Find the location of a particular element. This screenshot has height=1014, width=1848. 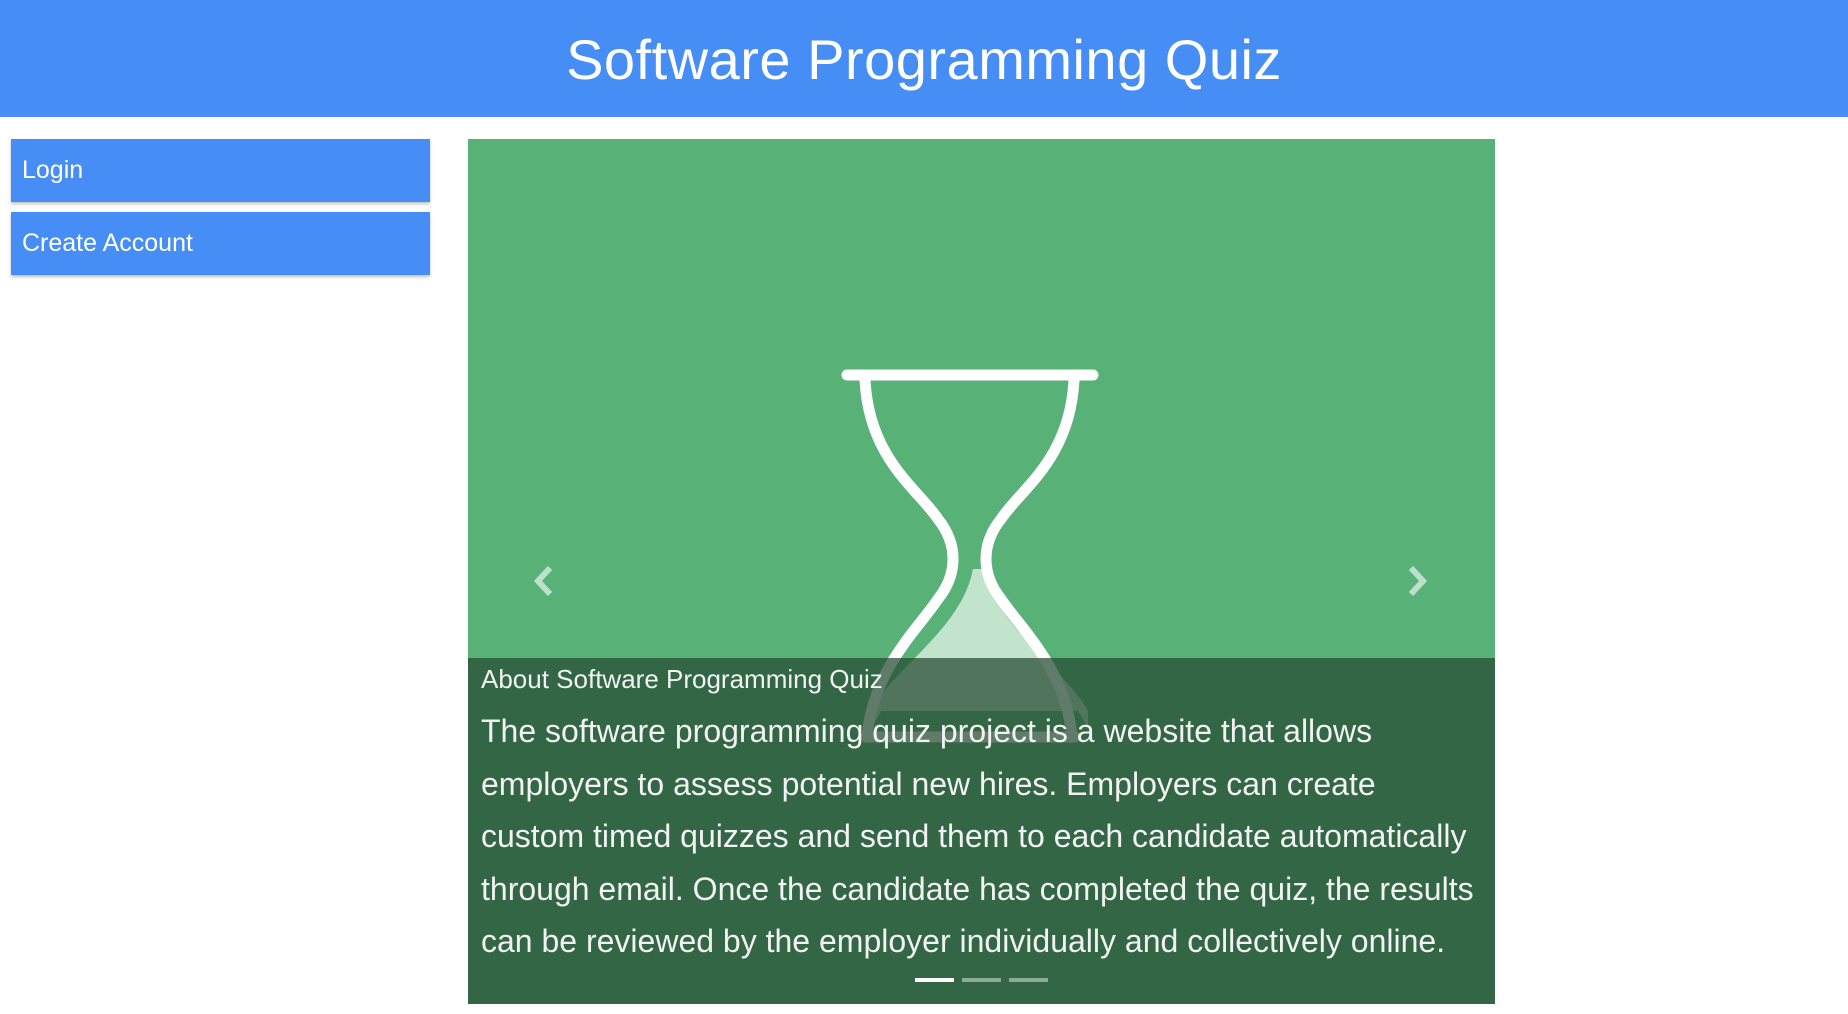

chevron-left-icon is located at coordinates (543, 581).